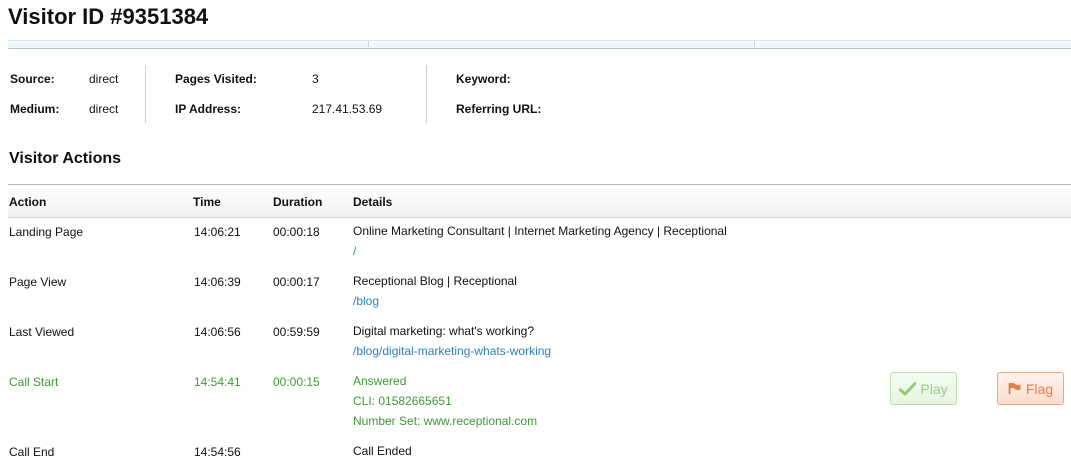 Image resolution: width=1071 pixels, height=461 pixels. Describe the element at coordinates (34, 382) in the screenshot. I see `row-action: Call Start` at that location.